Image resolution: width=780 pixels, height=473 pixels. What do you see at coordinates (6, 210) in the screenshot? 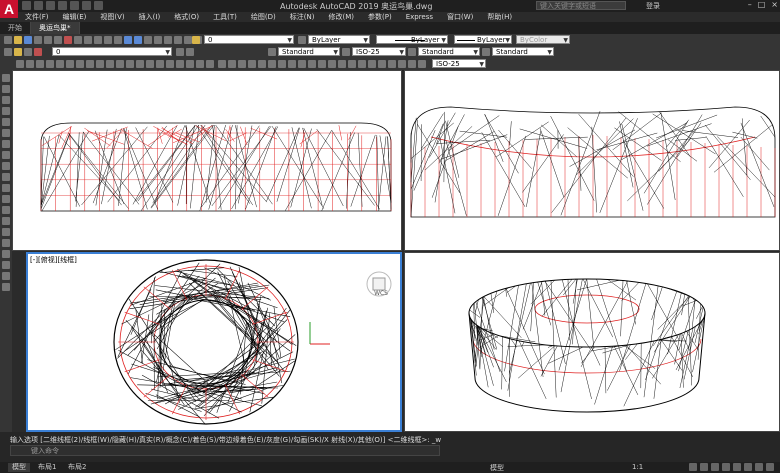
I see `make-block-icon` at bounding box center [6, 210].